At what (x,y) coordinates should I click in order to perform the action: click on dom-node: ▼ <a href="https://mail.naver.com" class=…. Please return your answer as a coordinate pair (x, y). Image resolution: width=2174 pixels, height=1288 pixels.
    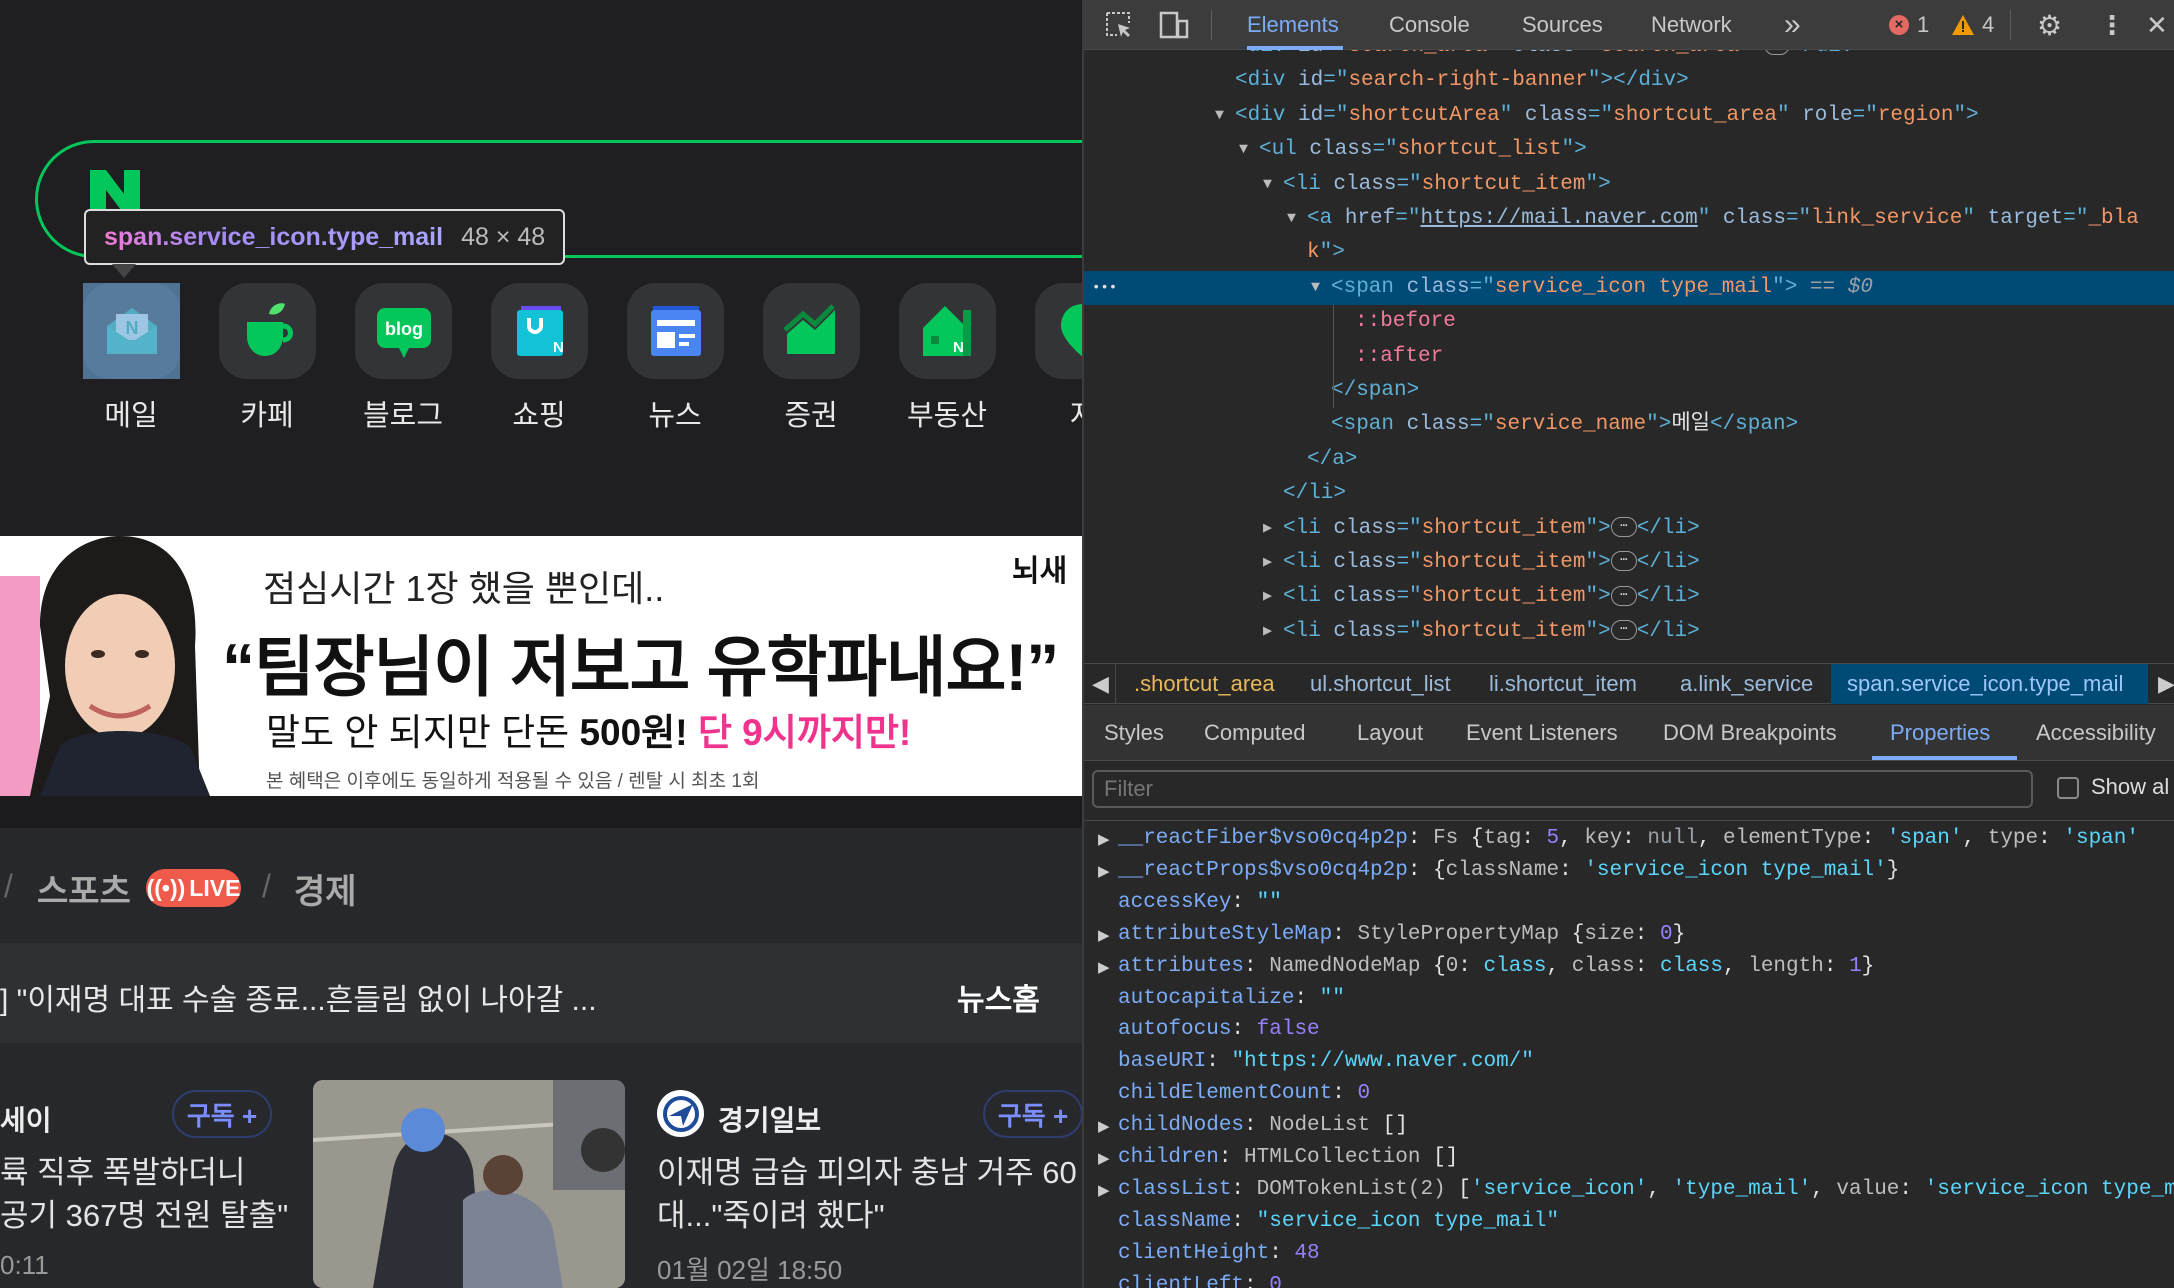
    Looking at the image, I should click on (1629, 219).